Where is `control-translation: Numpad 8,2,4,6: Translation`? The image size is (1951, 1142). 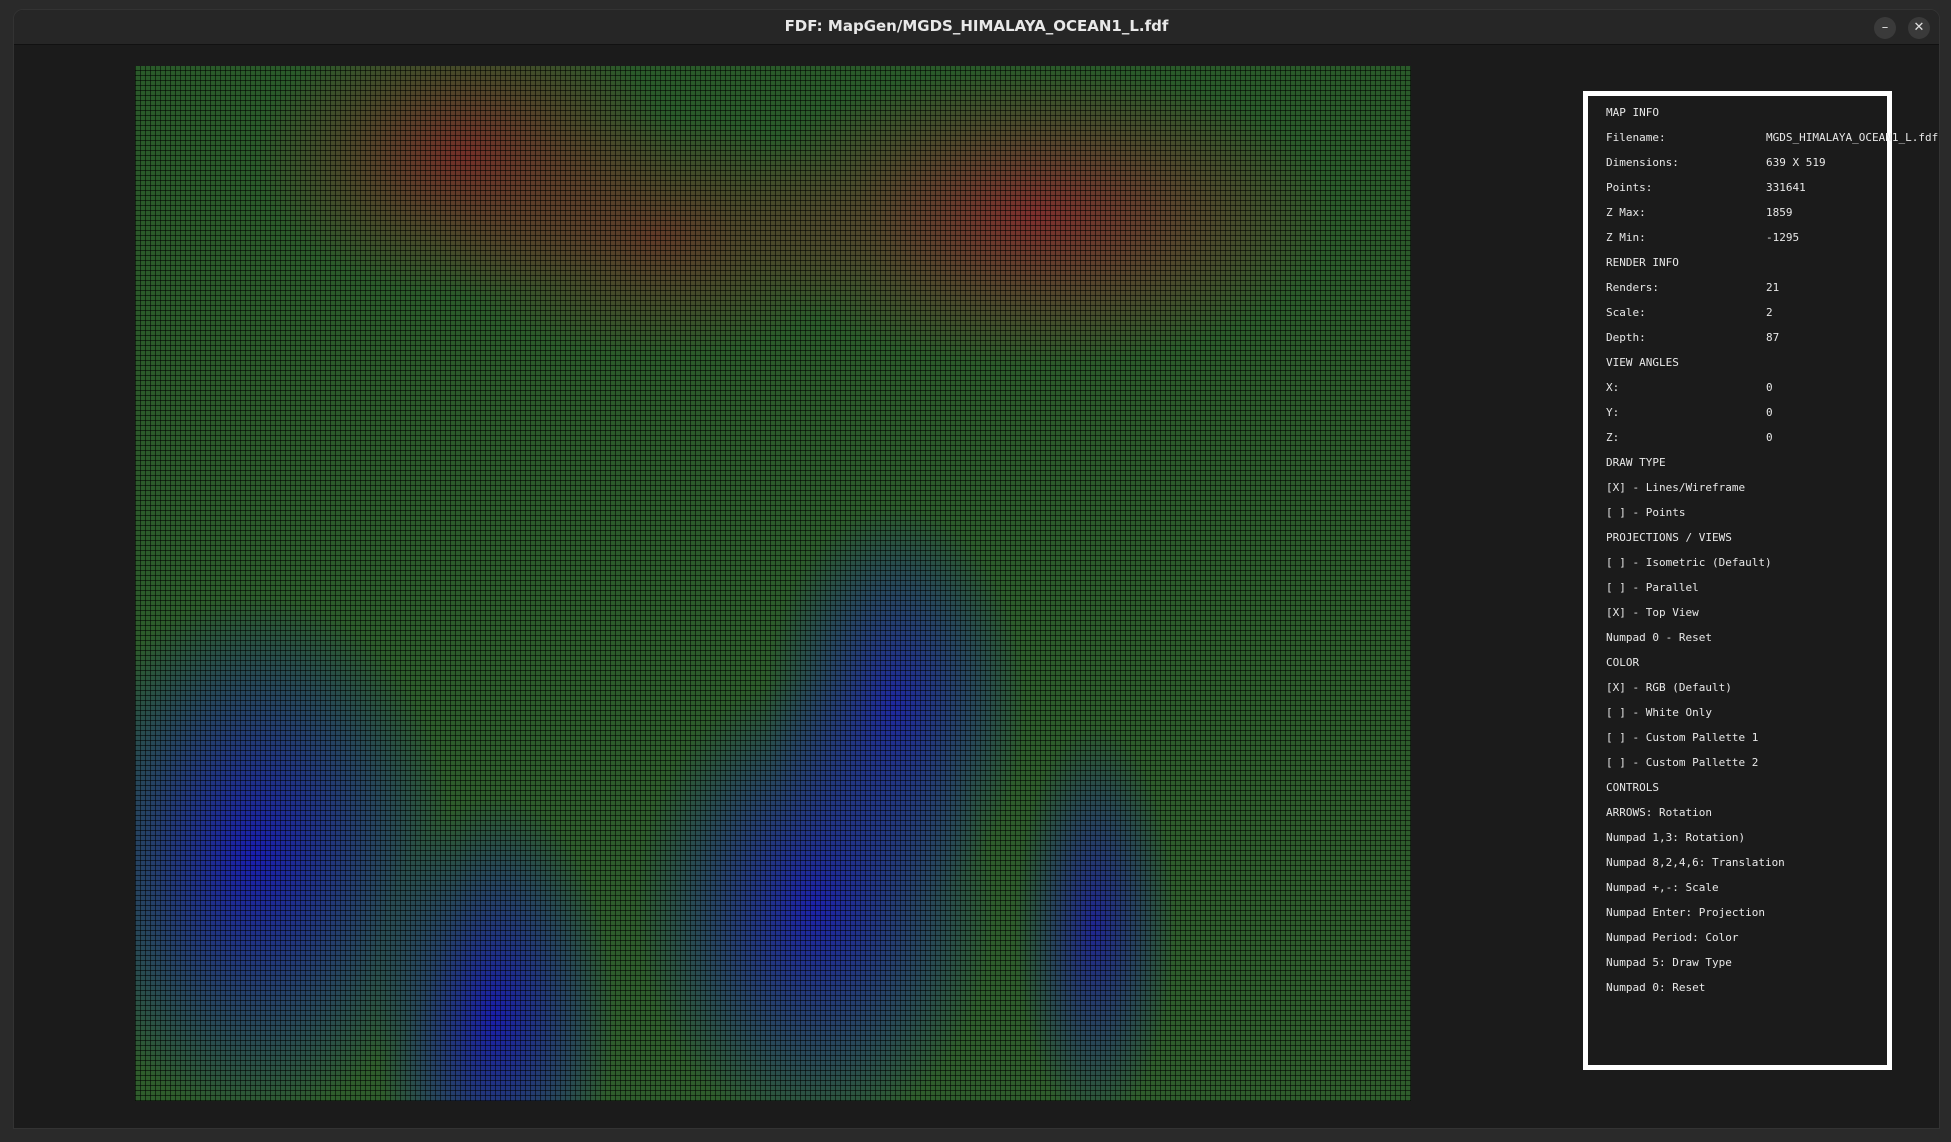 control-translation: Numpad 8,2,4,6: Translation is located at coordinates (1695, 862).